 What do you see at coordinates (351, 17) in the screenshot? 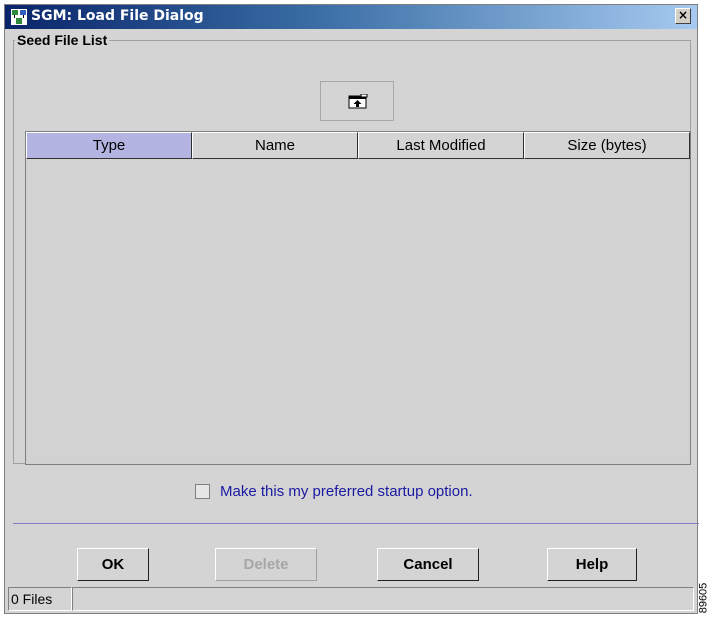
I see `title-bar: SGM: Load File Dialog ×` at bounding box center [351, 17].